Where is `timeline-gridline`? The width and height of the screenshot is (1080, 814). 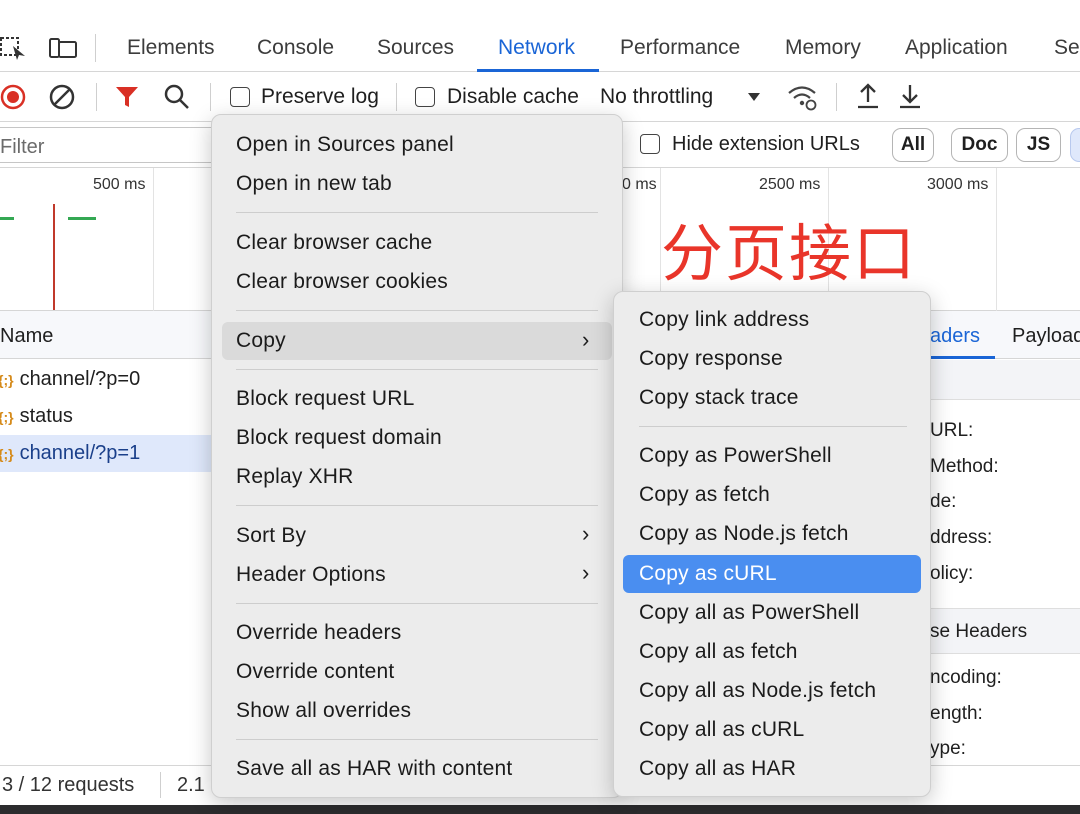 timeline-gridline is located at coordinates (996, 239).